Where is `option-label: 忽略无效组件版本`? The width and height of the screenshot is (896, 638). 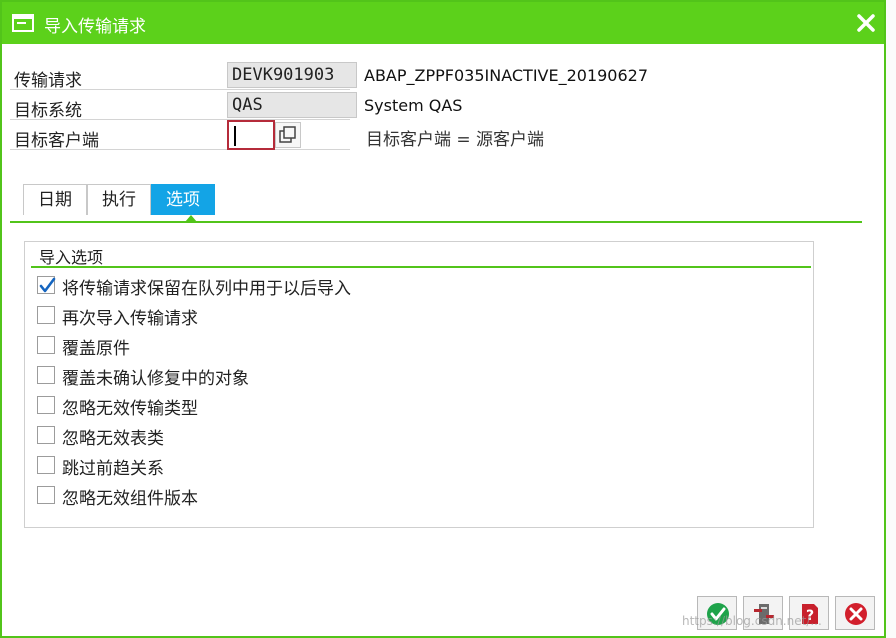
option-label: 忽略无效组件版本 is located at coordinates (130, 499).